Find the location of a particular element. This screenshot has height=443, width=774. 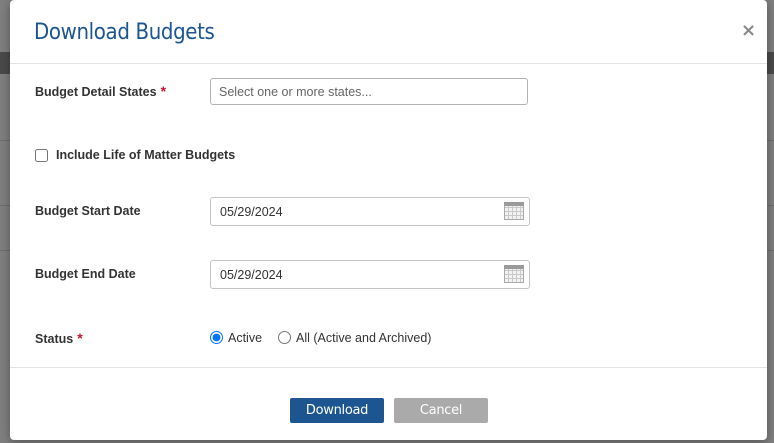

detail-states-label: Budget Detail States * is located at coordinates (101, 91).